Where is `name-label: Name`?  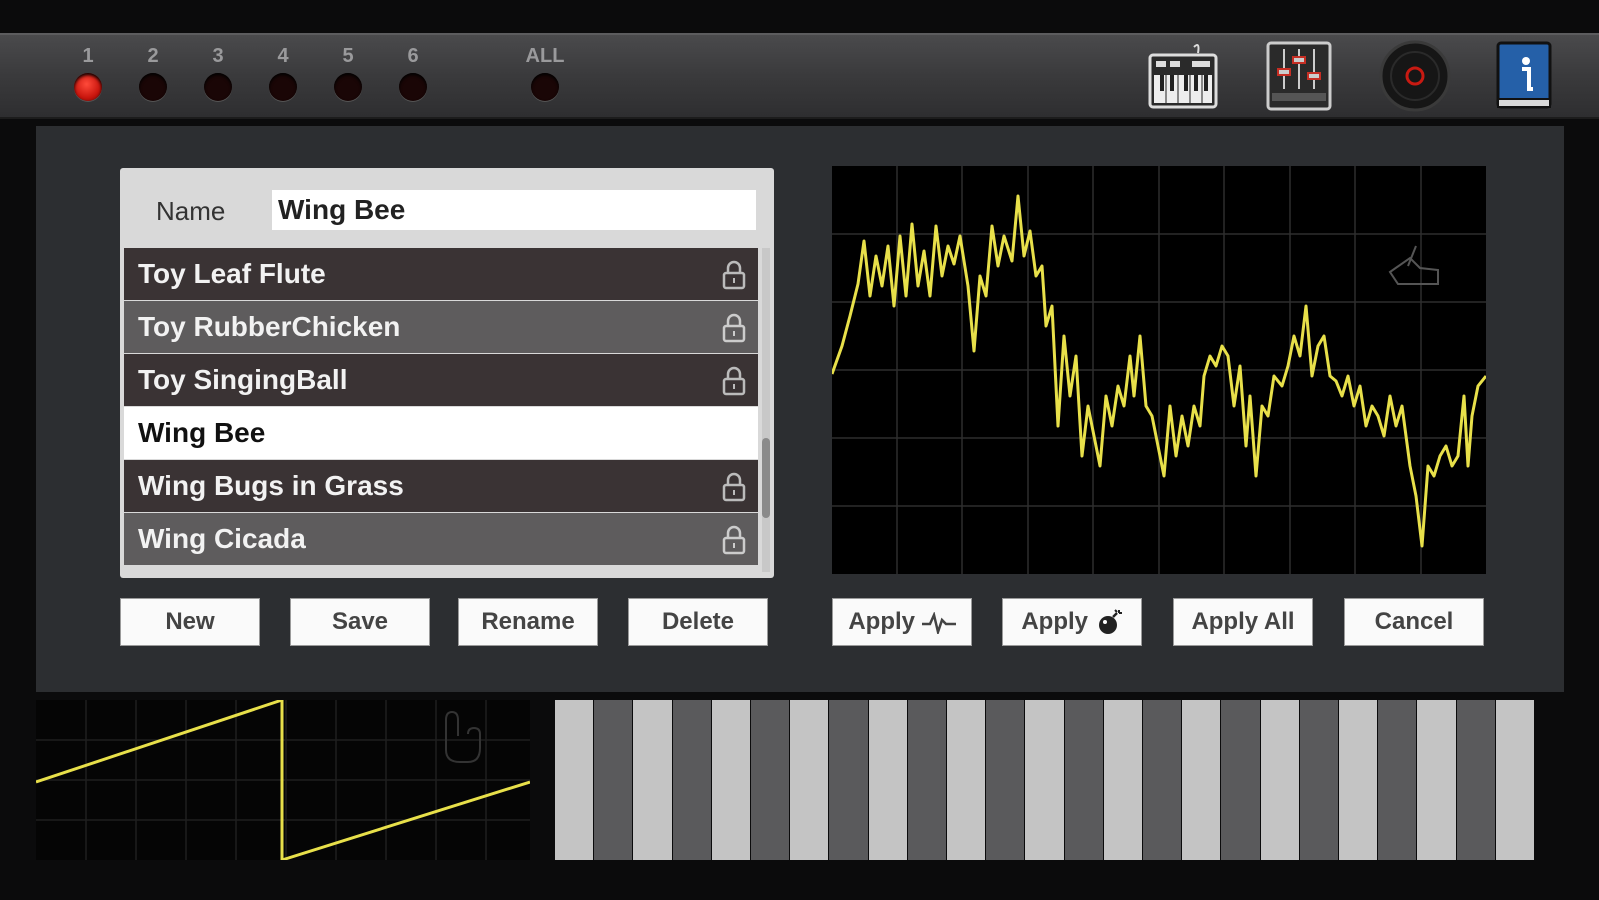 name-label: Name is located at coordinates (191, 211).